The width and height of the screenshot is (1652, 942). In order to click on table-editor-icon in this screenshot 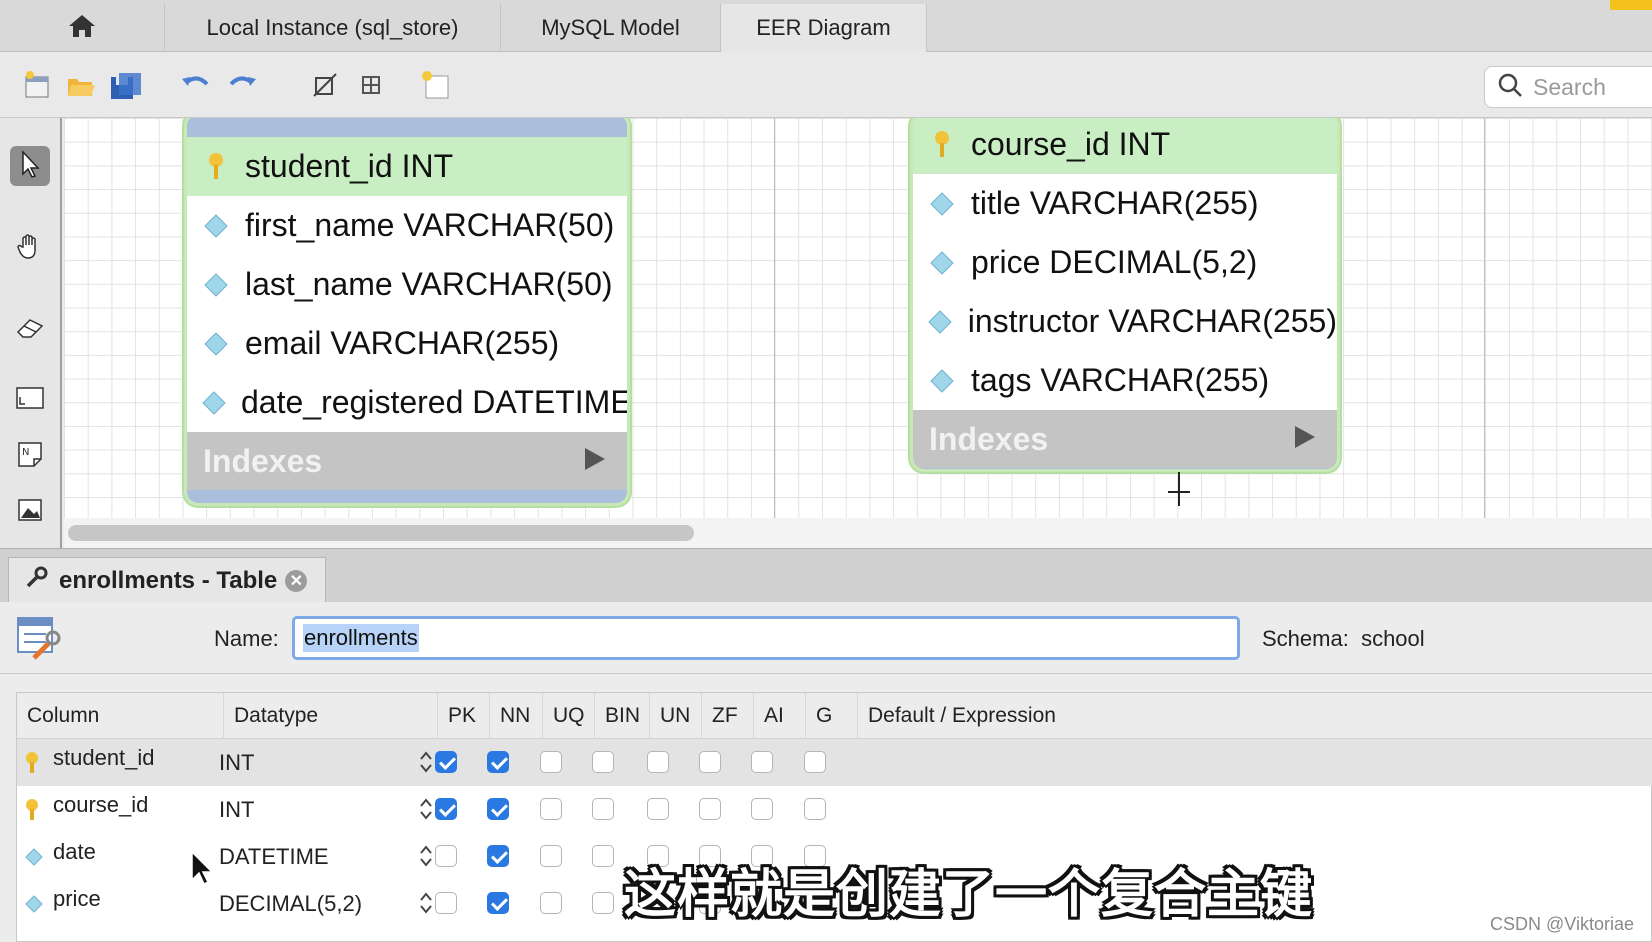, I will do `click(39, 640)`.